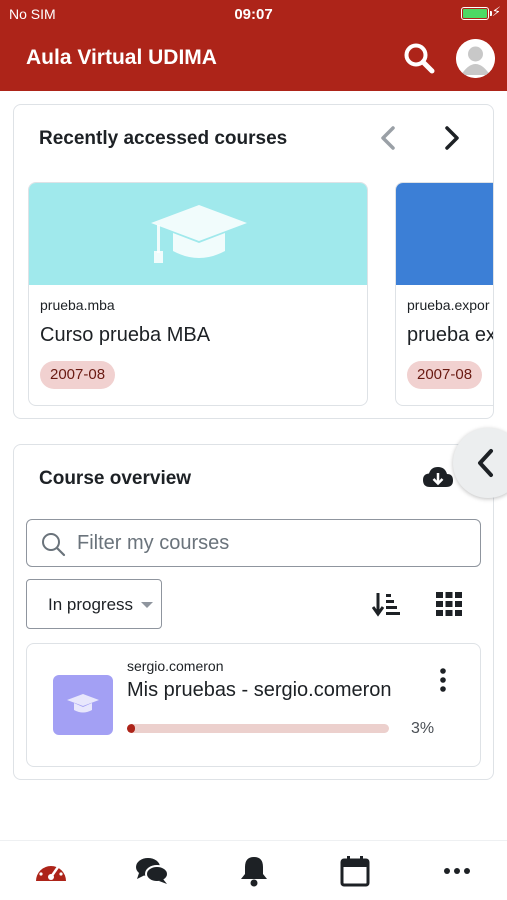 The width and height of the screenshot is (507, 900). I want to click on caret-down-icon, so click(147, 605).